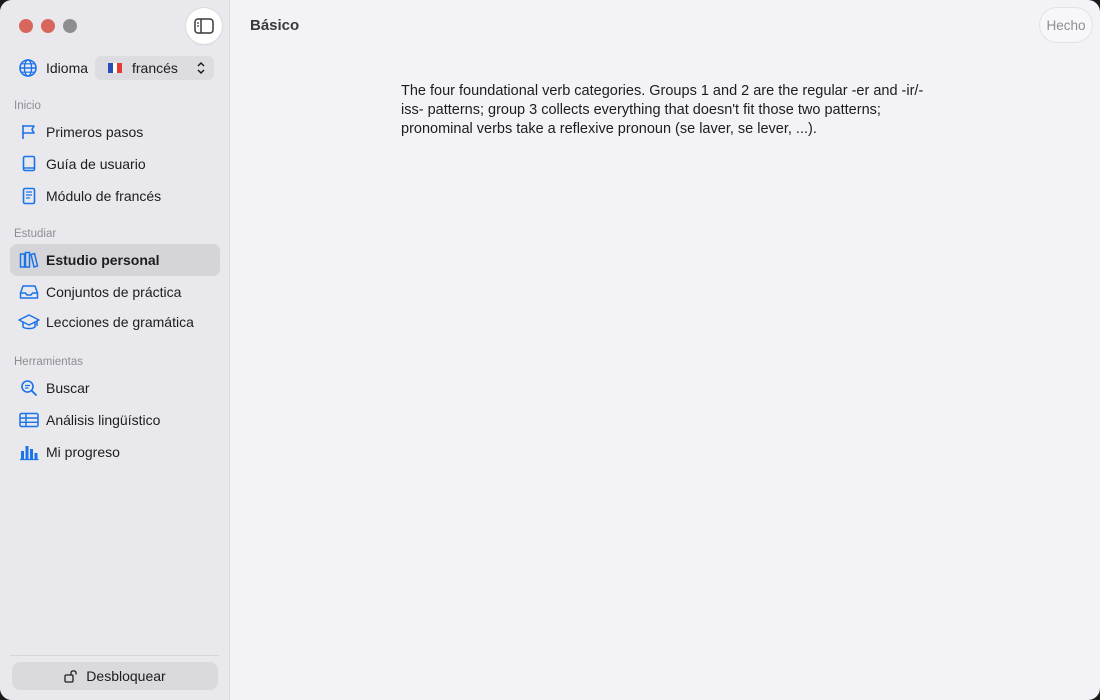 The width and height of the screenshot is (1100, 700). Describe the element at coordinates (35, 234) in the screenshot. I see `section-title-estudiar: Estudiar` at that location.